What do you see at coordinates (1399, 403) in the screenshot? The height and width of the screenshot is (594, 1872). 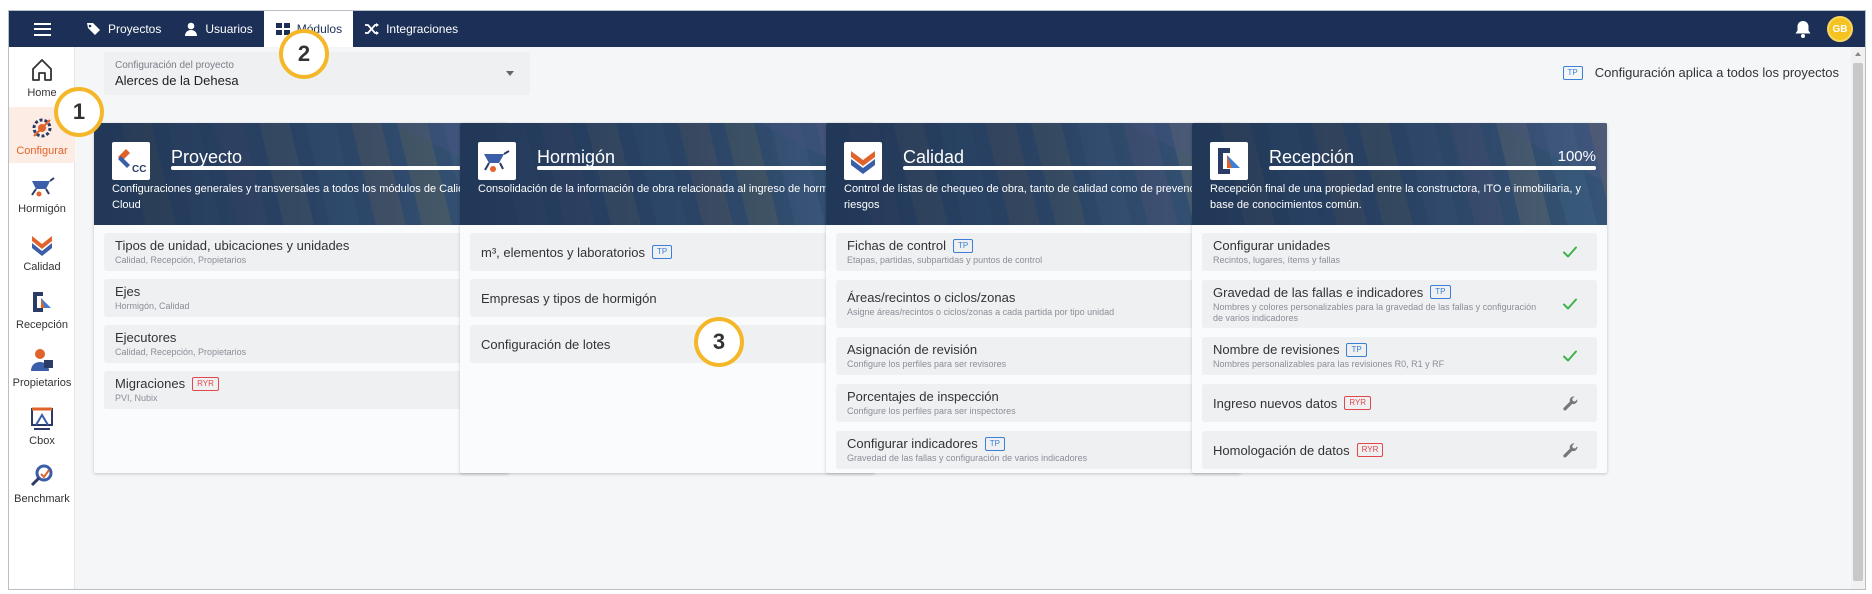 I see `config-item: Ingreso nuevos datos RYR` at bounding box center [1399, 403].